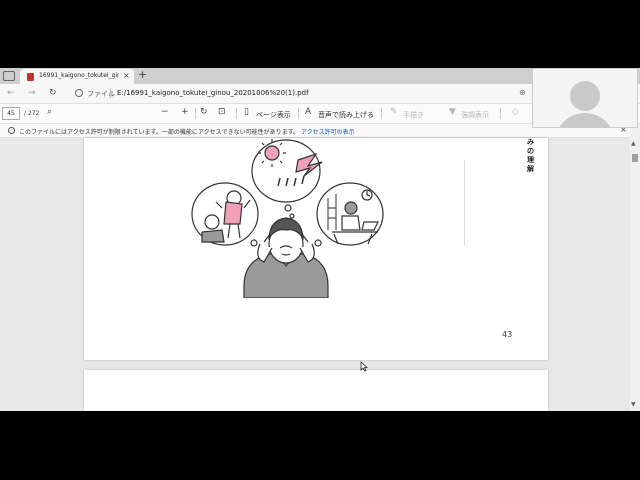  I want to click on page-number-input: 45, so click(11, 113).